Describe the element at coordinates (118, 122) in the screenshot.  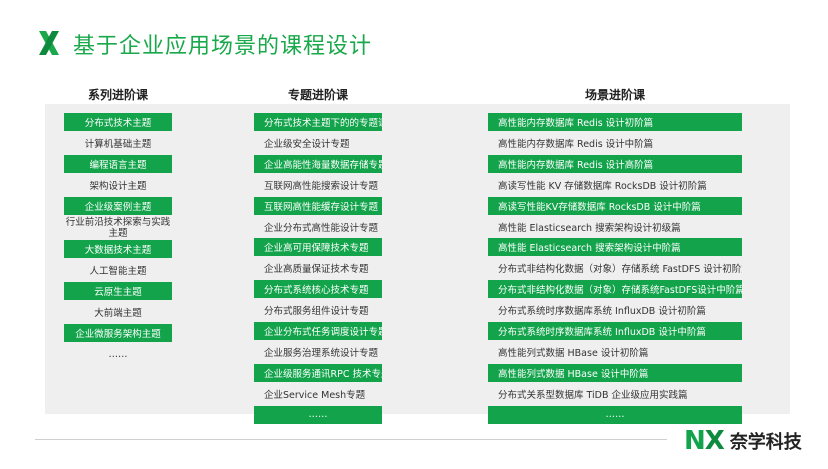
I see `course-item: 分布式技术主题` at that location.